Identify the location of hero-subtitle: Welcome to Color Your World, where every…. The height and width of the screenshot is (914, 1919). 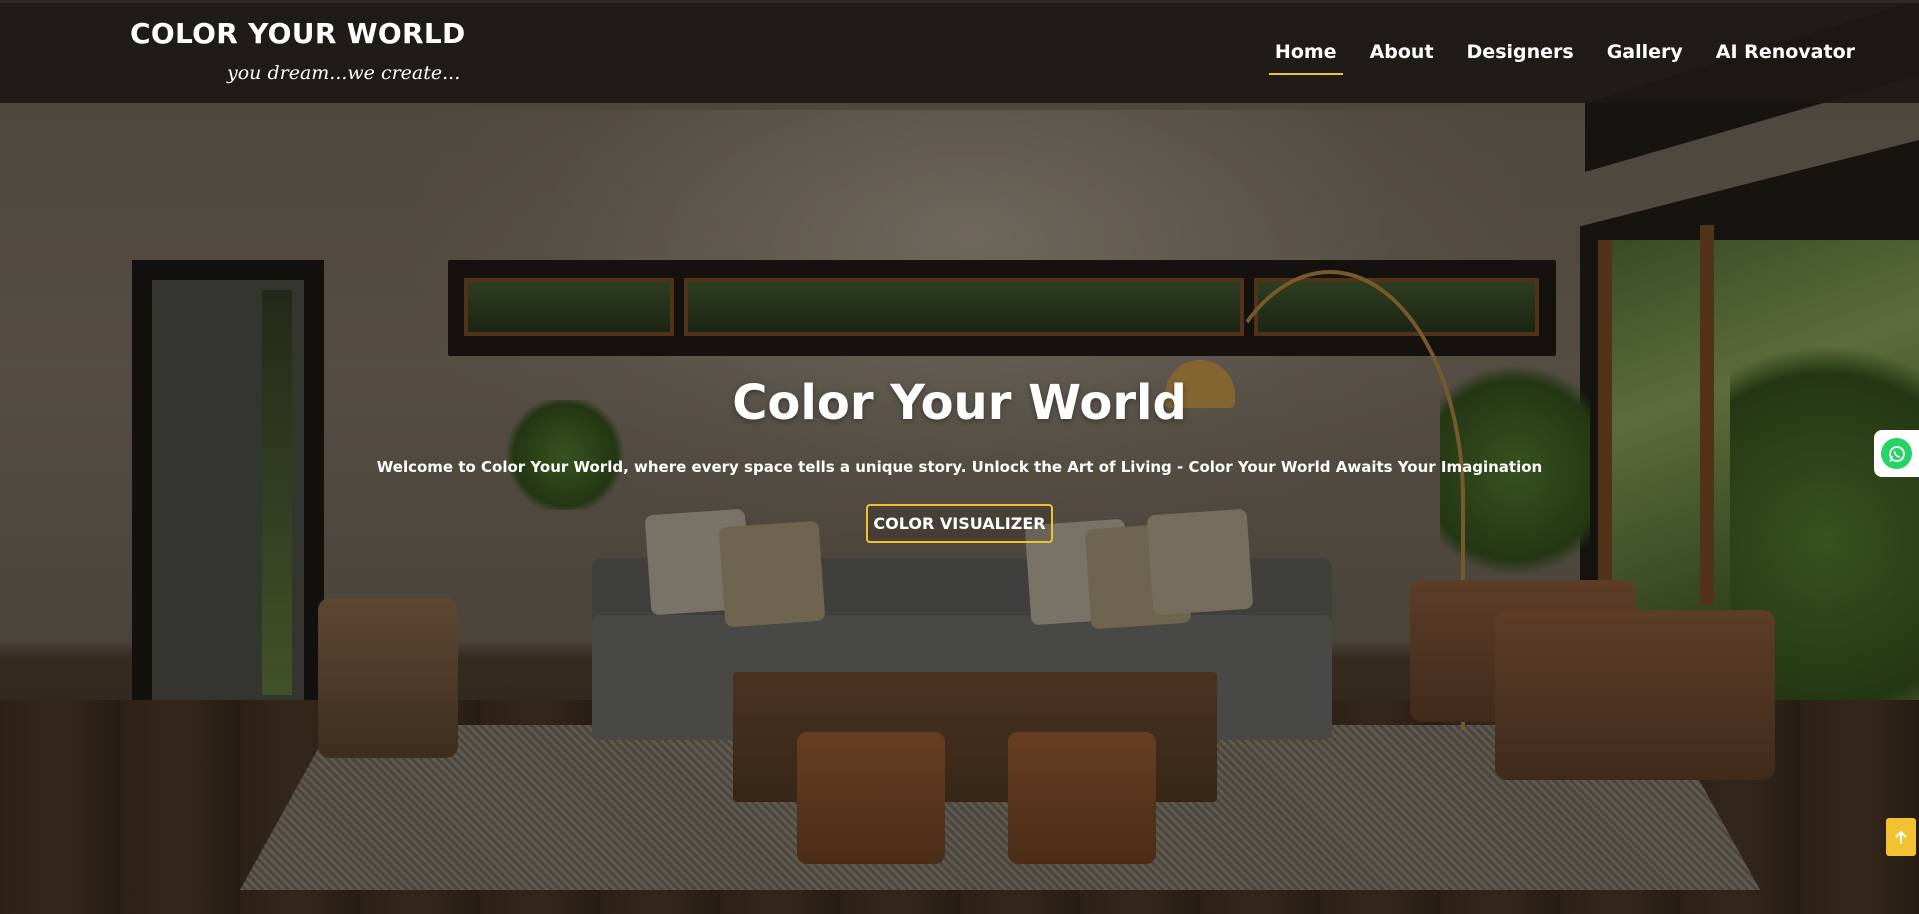
(959, 467).